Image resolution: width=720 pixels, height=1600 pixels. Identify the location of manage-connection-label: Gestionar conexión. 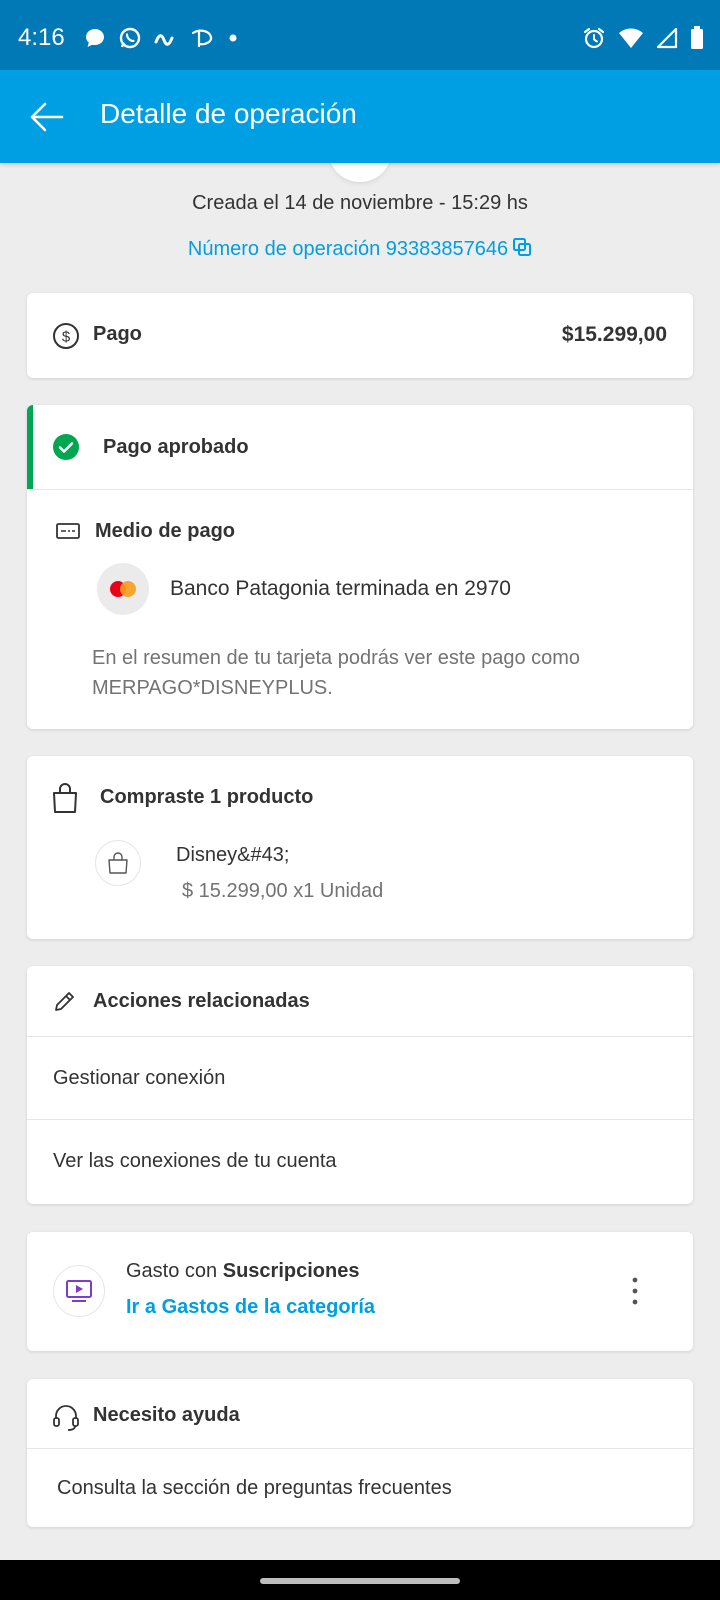
(139, 1078).